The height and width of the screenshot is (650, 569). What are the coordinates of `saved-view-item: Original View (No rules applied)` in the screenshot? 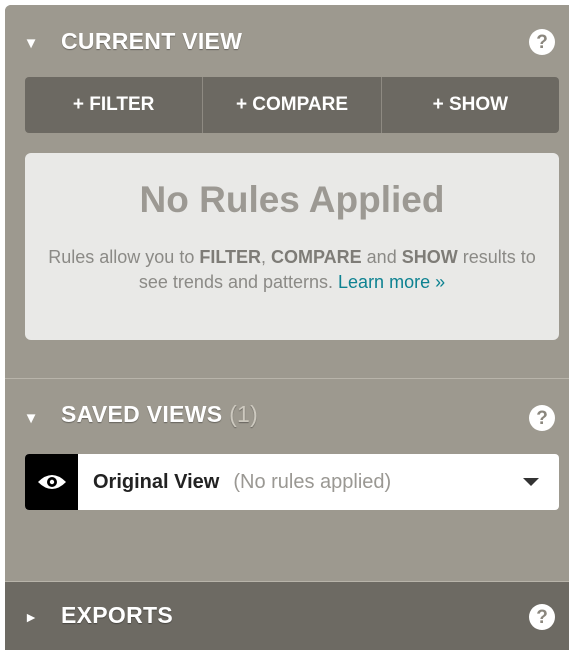 It's located at (292, 482).